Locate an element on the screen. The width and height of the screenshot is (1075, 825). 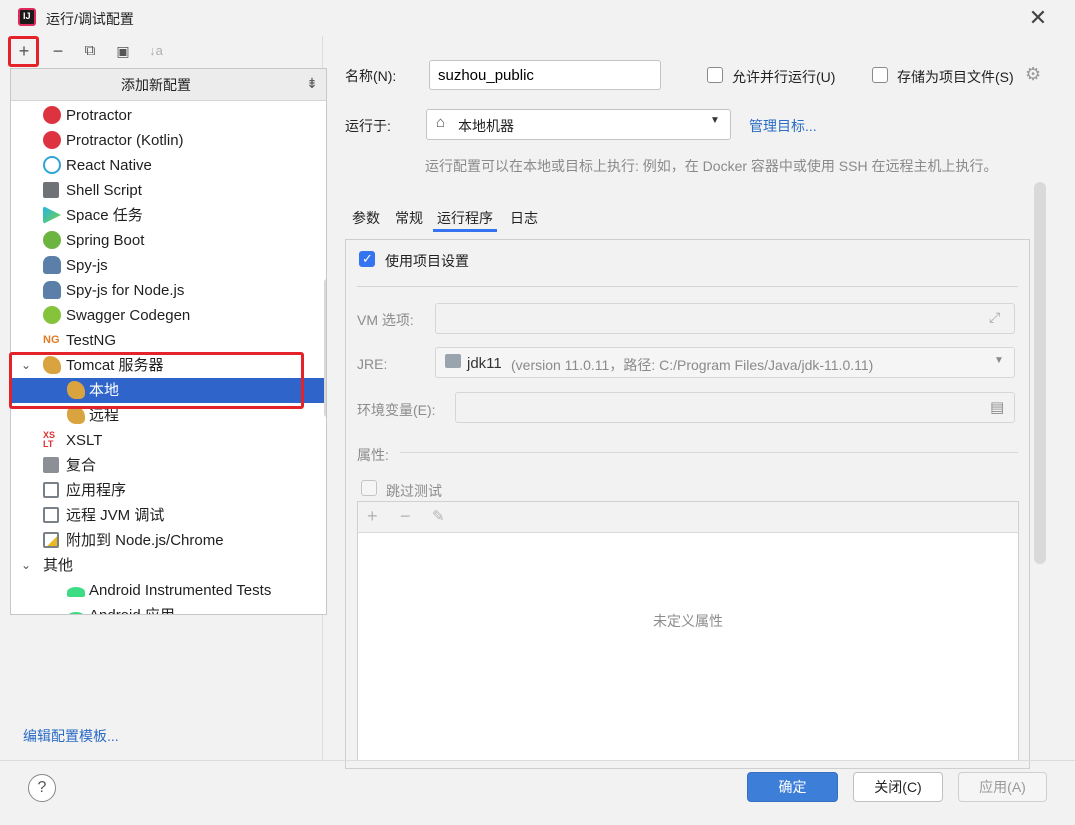
attach-node-icon is located at coordinates (51, 540).